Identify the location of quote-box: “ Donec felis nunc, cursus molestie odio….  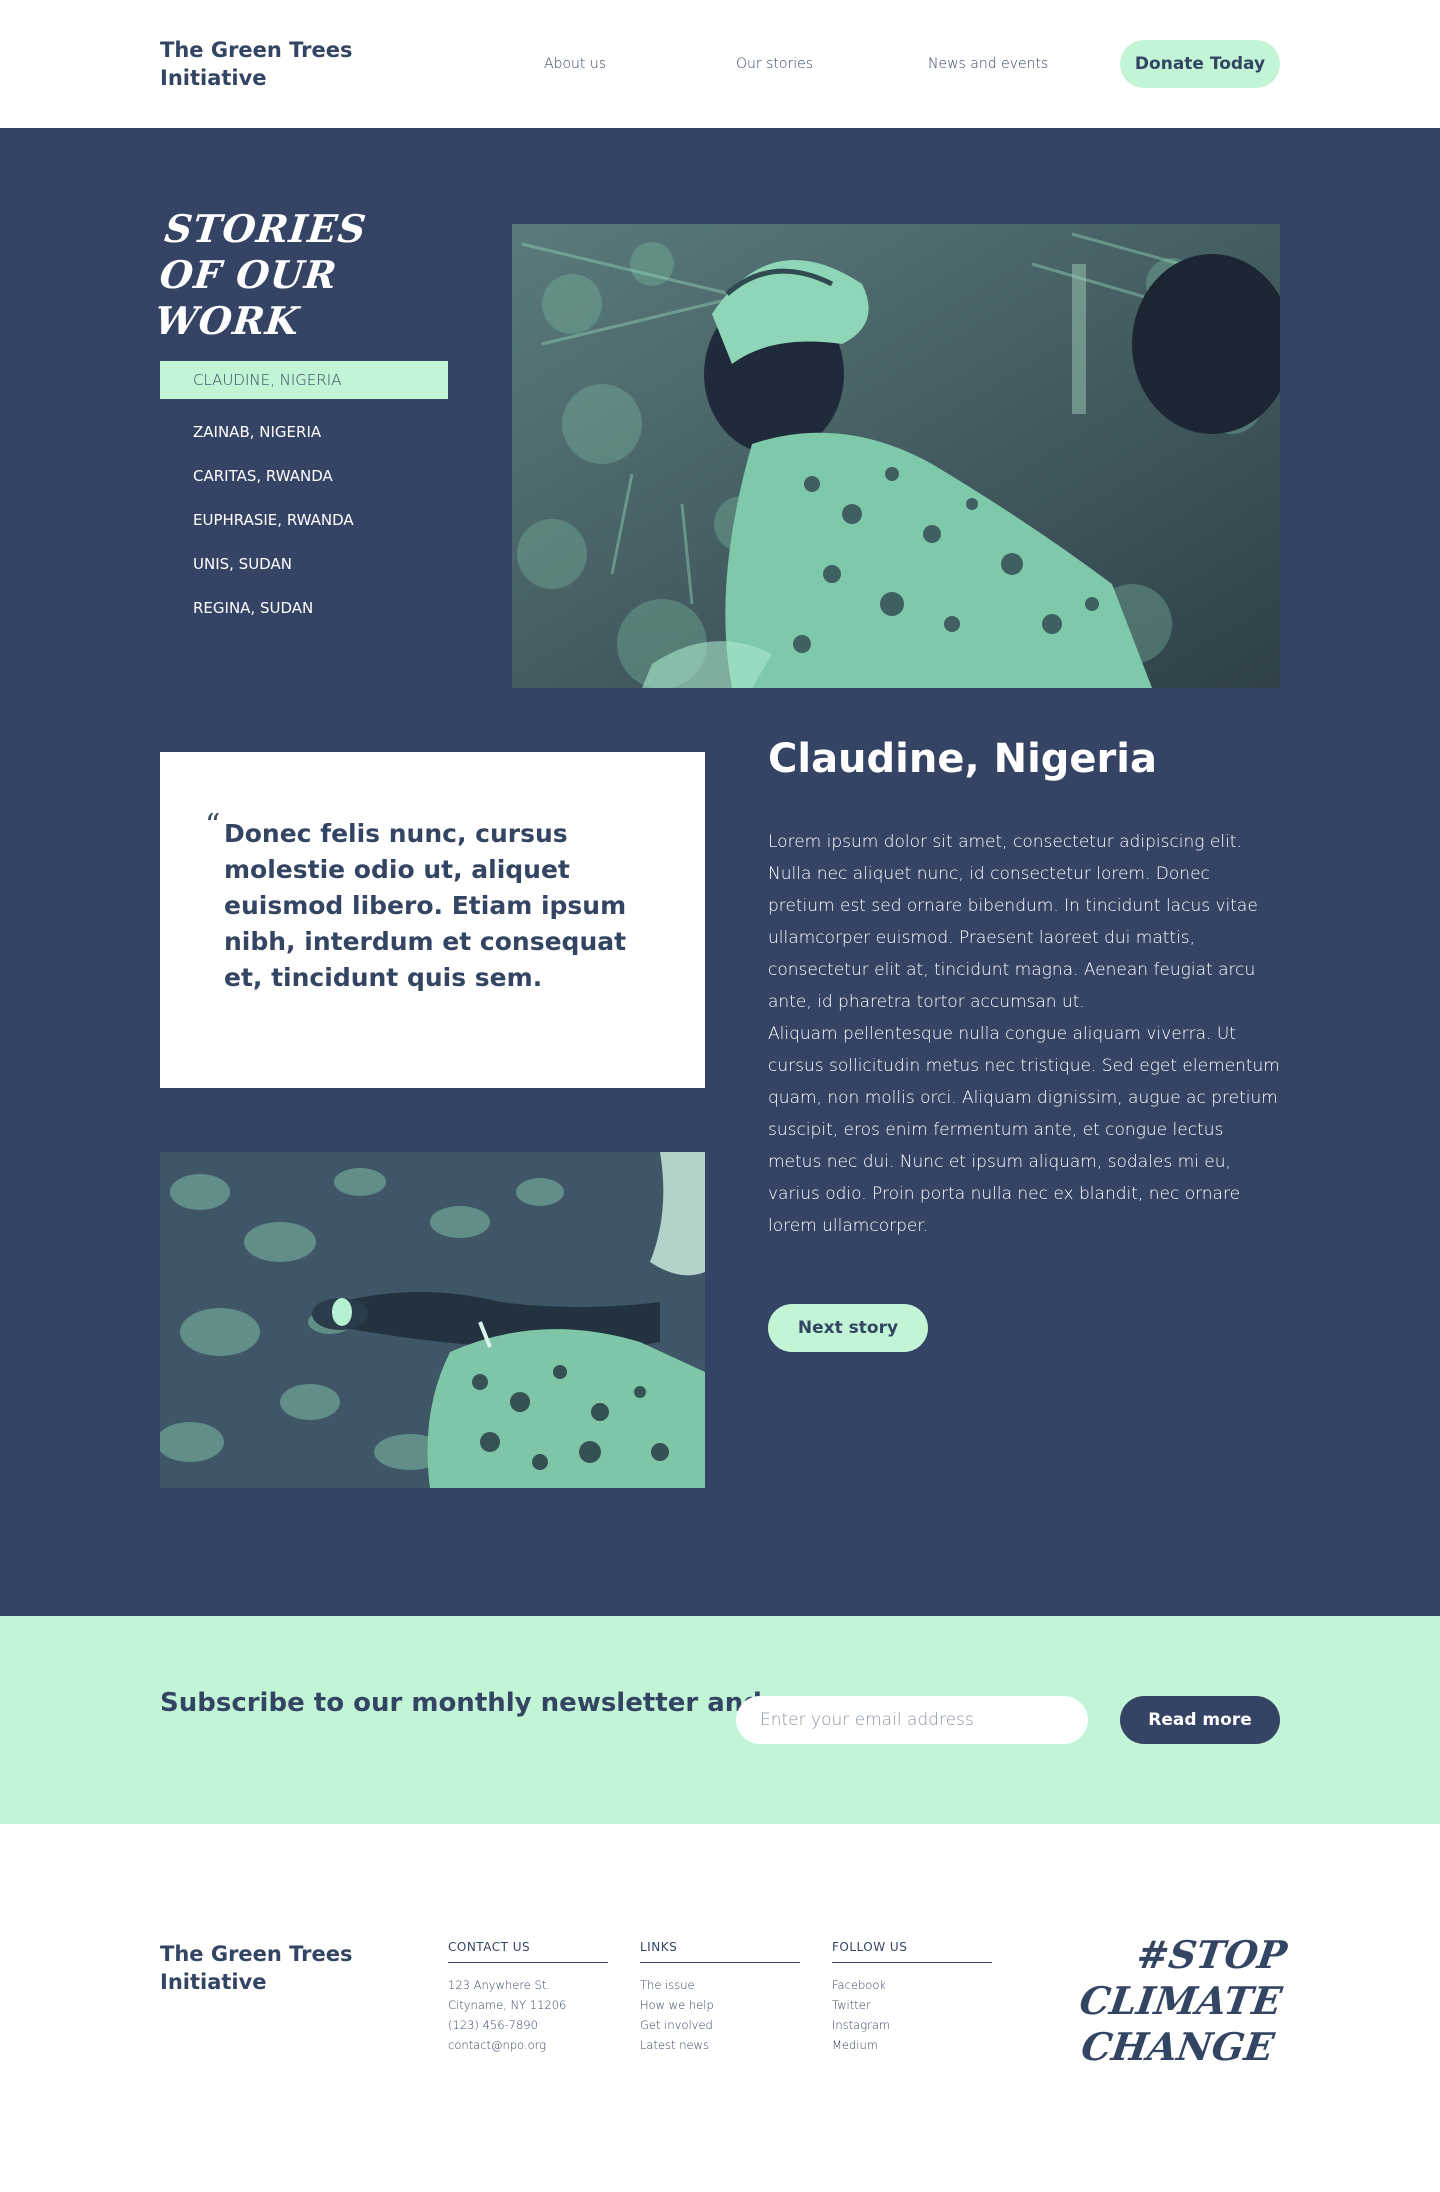
(432, 920).